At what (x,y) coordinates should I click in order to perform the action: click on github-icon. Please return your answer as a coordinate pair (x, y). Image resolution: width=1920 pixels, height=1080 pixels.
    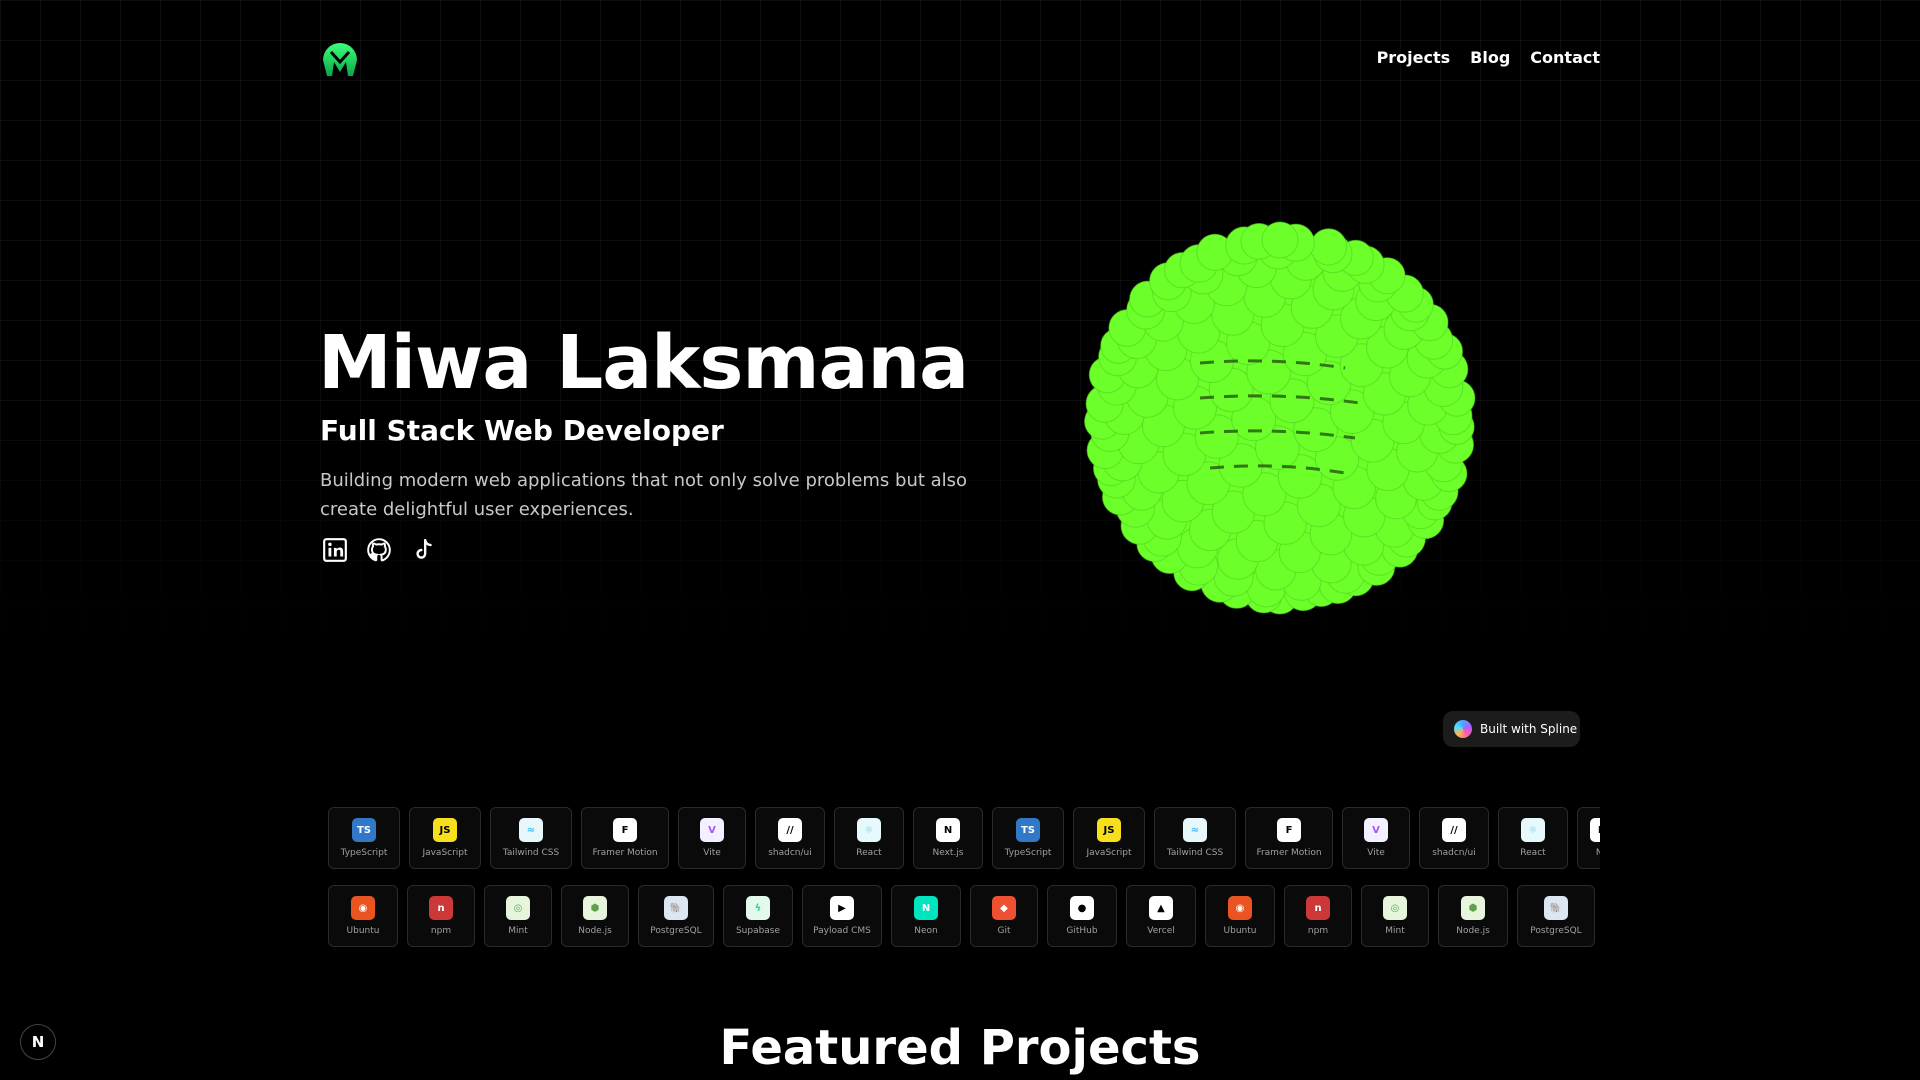
    Looking at the image, I should click on (379, 550).